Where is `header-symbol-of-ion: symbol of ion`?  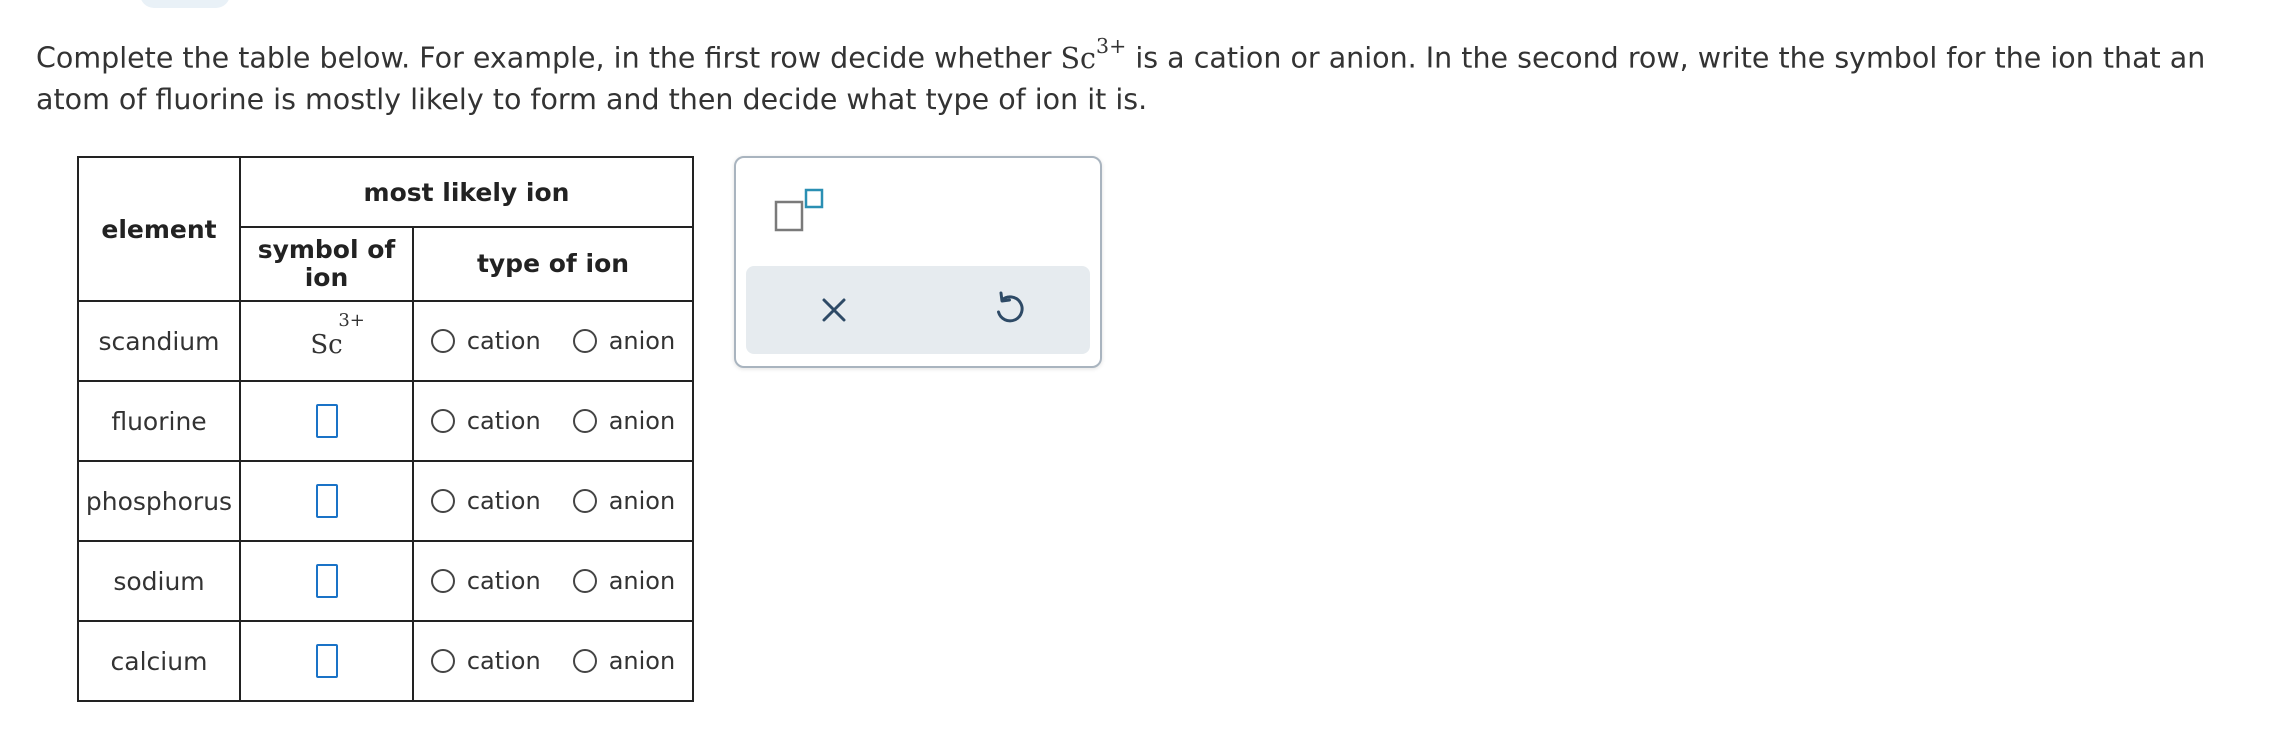 header-symbol-of-ion: symbol of ion is located at coordinates (326, 264).